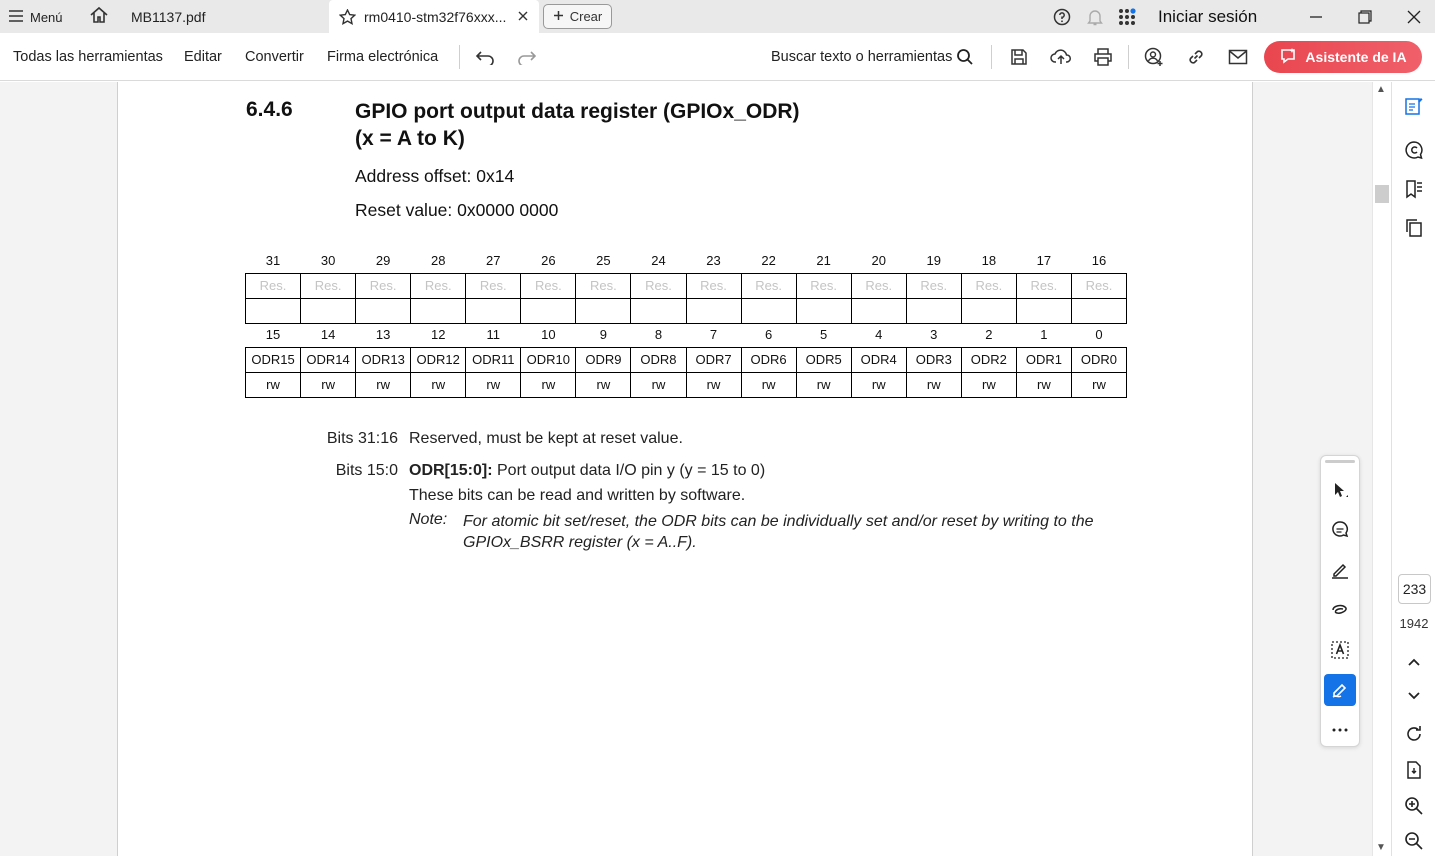  What do you see at coordinates (823, 359) in the screenshot?
I see `odr-field: ODR5` at bounding box center [823, 359].